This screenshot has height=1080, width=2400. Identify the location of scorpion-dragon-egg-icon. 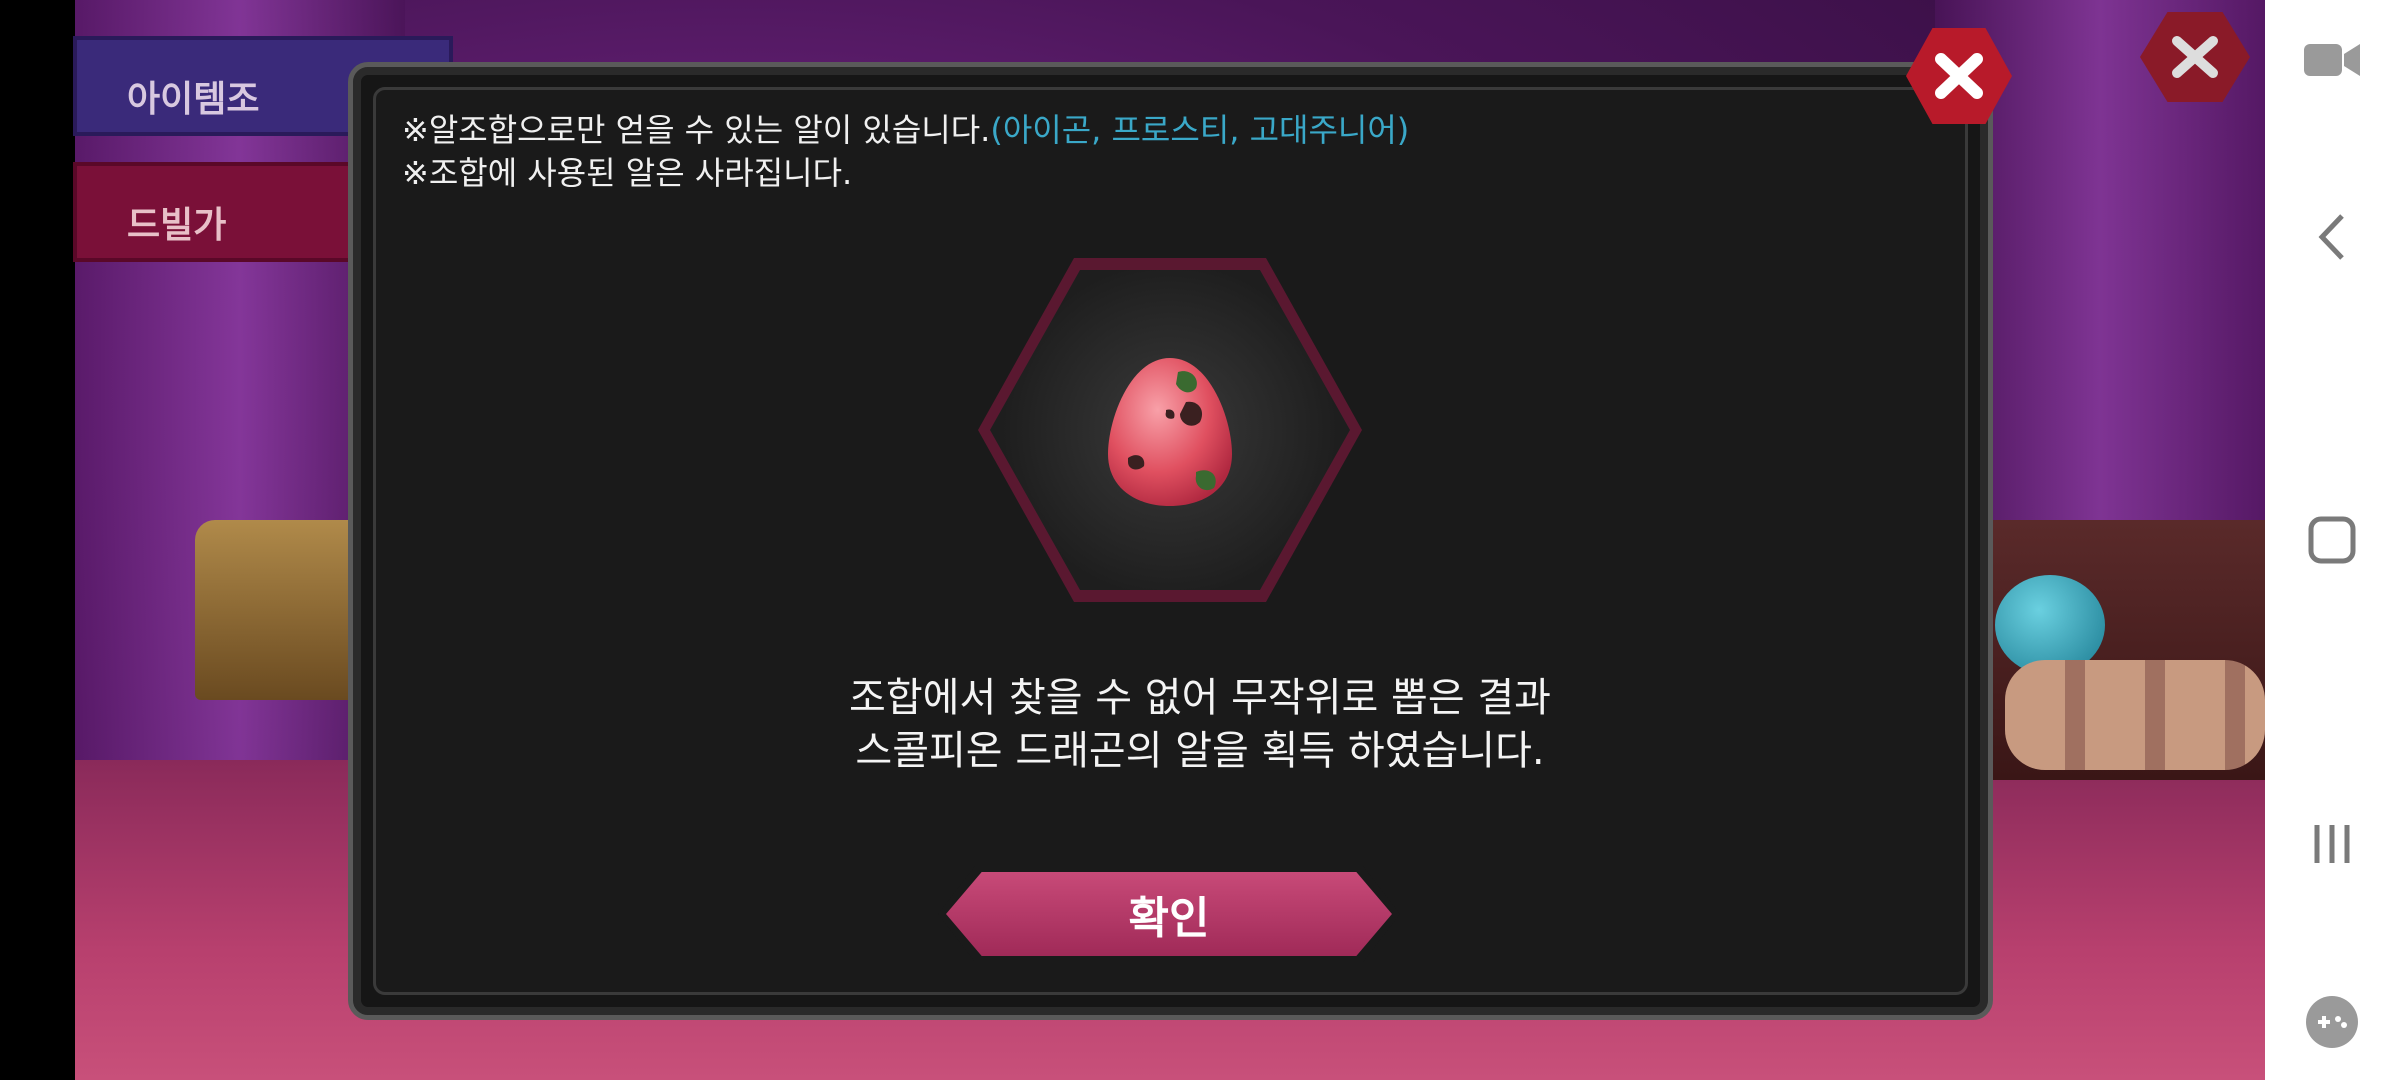
(1170, 430).